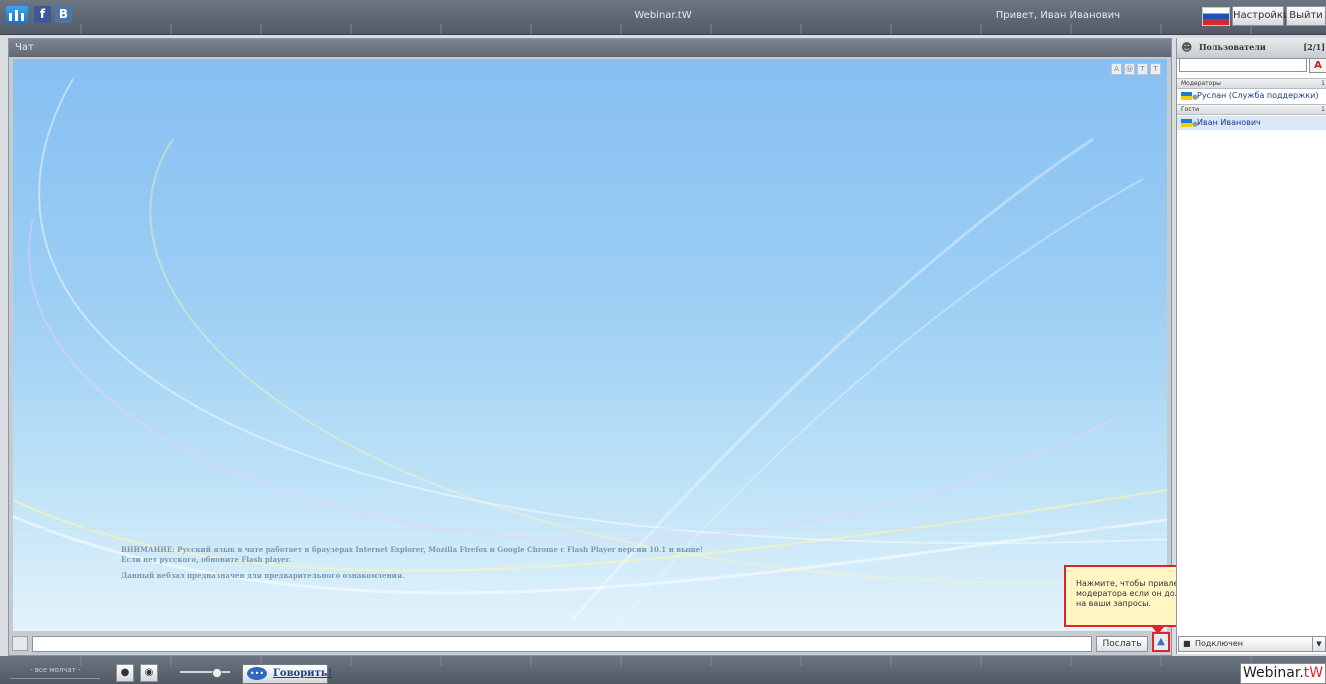 Image resolution: width=1326 pixels, height=684 pixels. I want to click on speech-bubble-icon: •••, so click(257, 673).